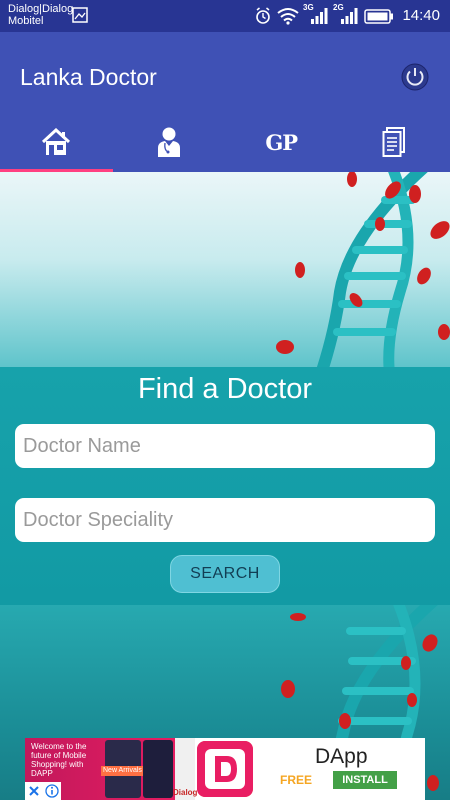  What do you see at coordinates (363, 269) in the screenshot?
I see `dna-illustration` at bounding box center [363, 269].